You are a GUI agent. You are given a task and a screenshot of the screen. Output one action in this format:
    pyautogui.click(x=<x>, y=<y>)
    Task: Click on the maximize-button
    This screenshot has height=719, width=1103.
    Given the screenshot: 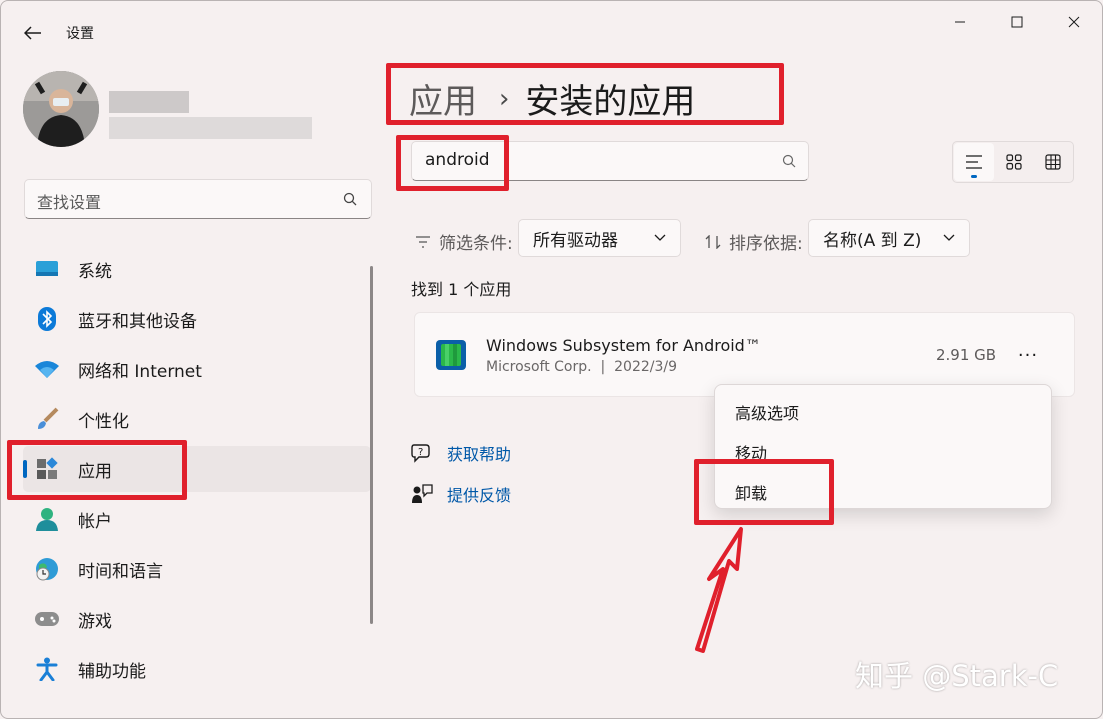 What is the action you would take?
    pyautogui.click(x=1017, y=22)
    